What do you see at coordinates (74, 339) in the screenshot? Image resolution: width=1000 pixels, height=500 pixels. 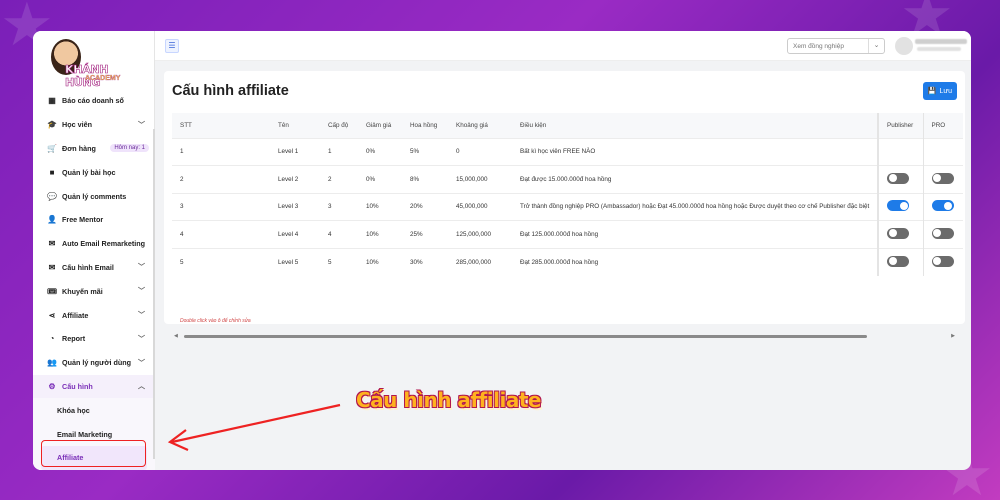 I see `sidebar-item-label: Report` at bounding box center [74, 339].